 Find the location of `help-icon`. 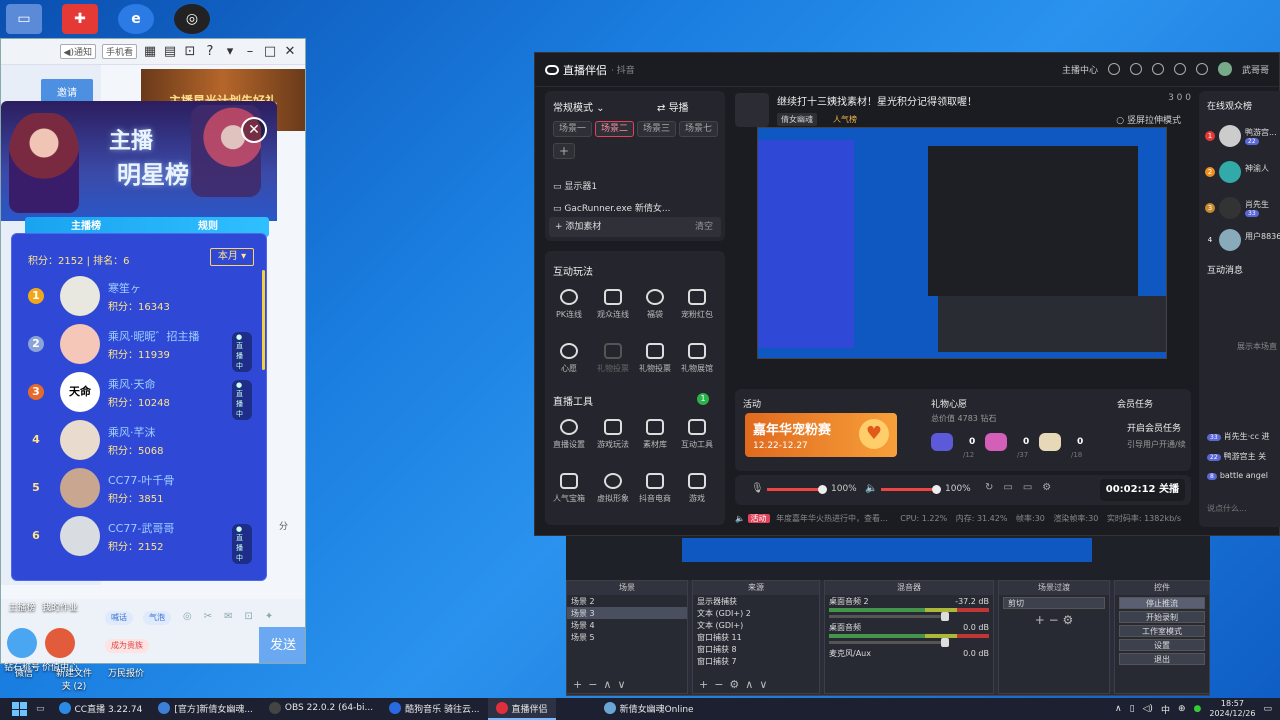

help-icon is located at coordinates (1179, 69).